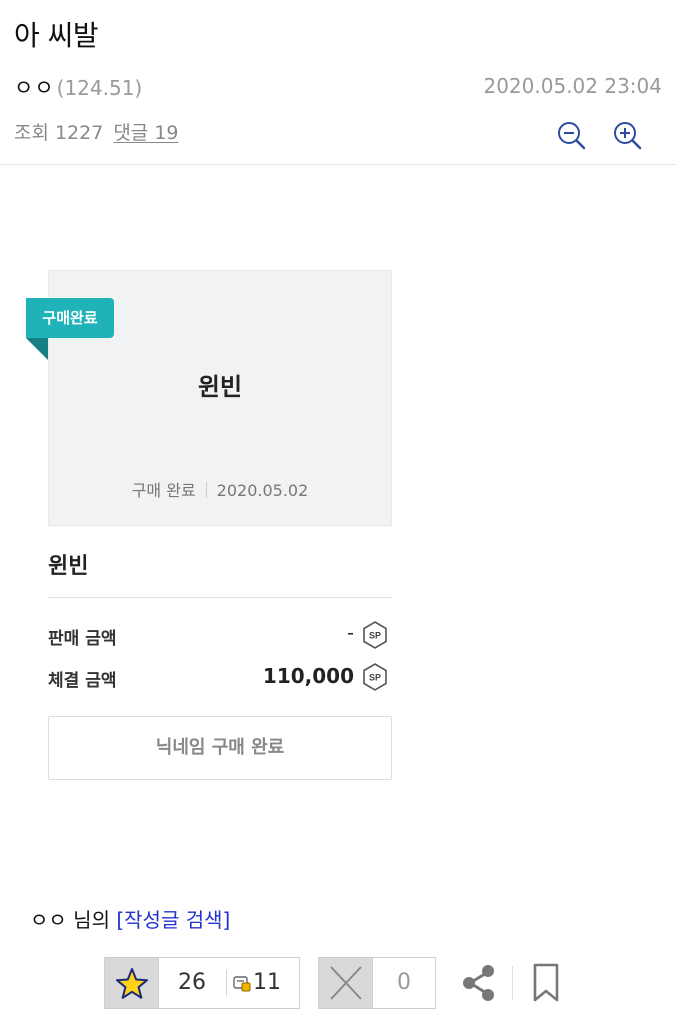 Image resolution: width=676 pixels, height=1024 pixels. What do you see at coordinates (350, 633) in the screenshot?
I see `sale-price-amount: -` at bounding box center [350, 633].